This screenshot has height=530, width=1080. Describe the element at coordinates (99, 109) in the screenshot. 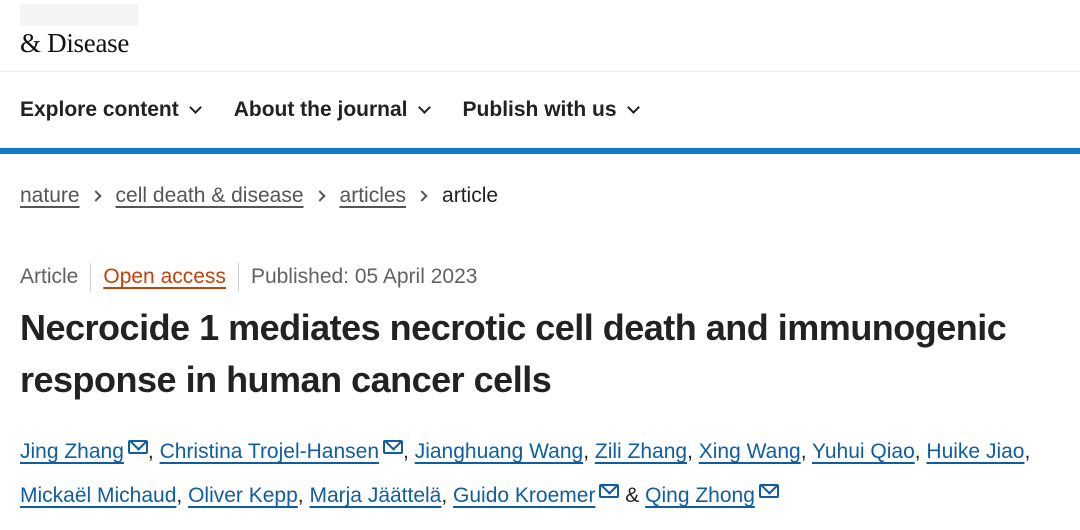

I see `nav-explore-content-label: Explore content` at that location.